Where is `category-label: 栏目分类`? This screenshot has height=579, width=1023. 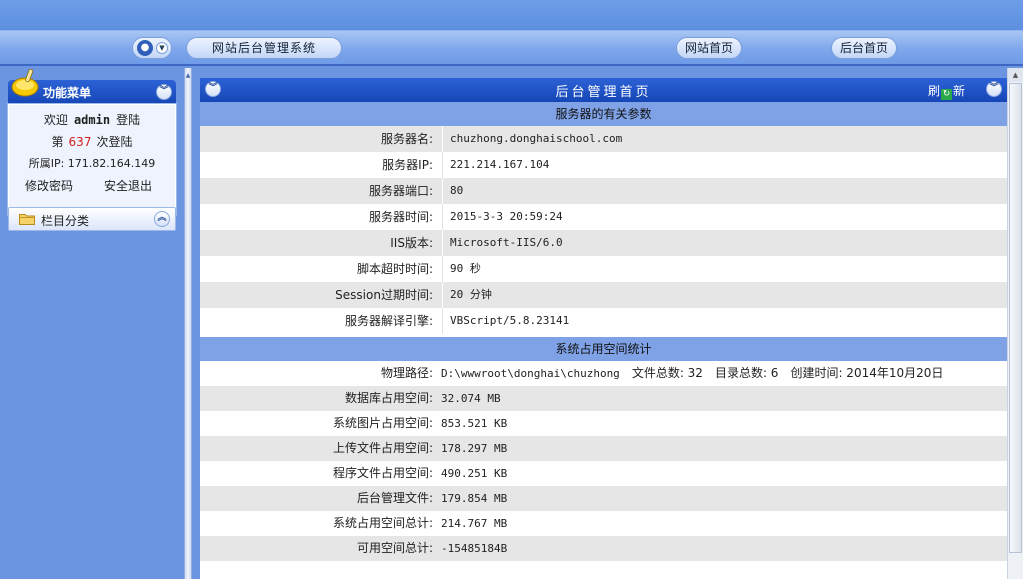 category-label: 栏目分类 is located at coordinates (65, 221).